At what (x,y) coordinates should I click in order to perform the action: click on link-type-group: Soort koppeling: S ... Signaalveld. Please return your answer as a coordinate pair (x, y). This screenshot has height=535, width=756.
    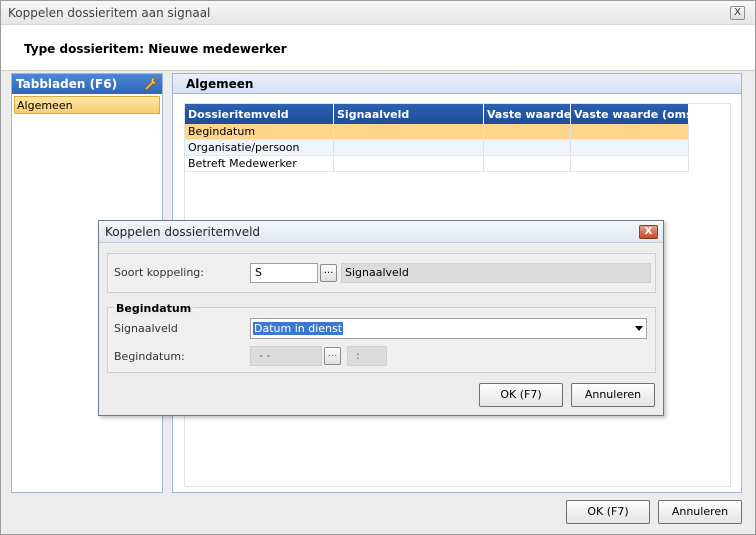
    Looking at the image, I should click on (381, 273).